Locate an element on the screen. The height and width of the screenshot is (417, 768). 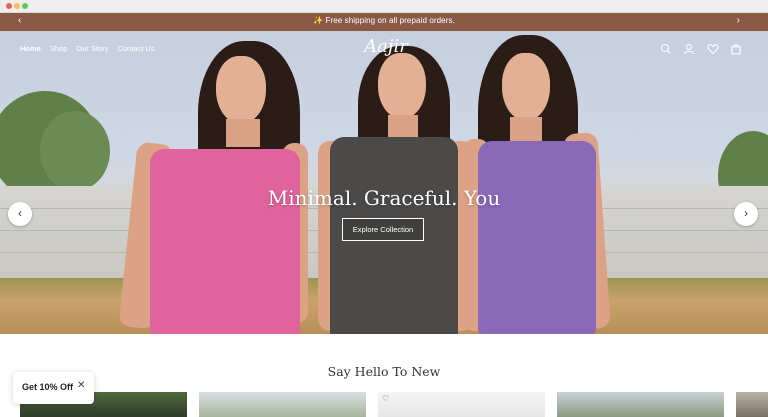
get-discount-button: Get 10% Off is located at coordinates (47, 387).